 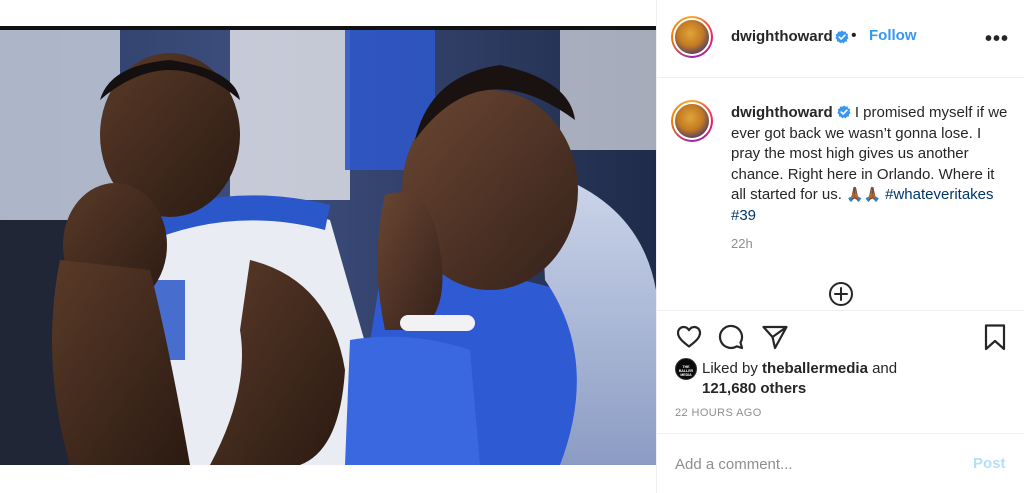 What do you see at coordinates (782, 112) in the screenshot?
I see `caption-username: dwighthoward` at bounding box center [782, 112].